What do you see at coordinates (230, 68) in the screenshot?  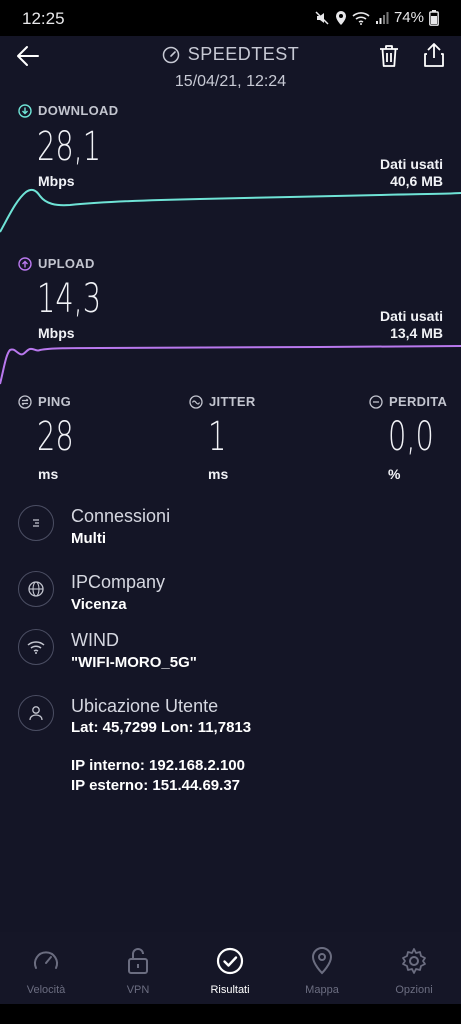 I see `top-bar: SPEEDTEST 15/04/21, 12:24` at bounding box center [230, 68].